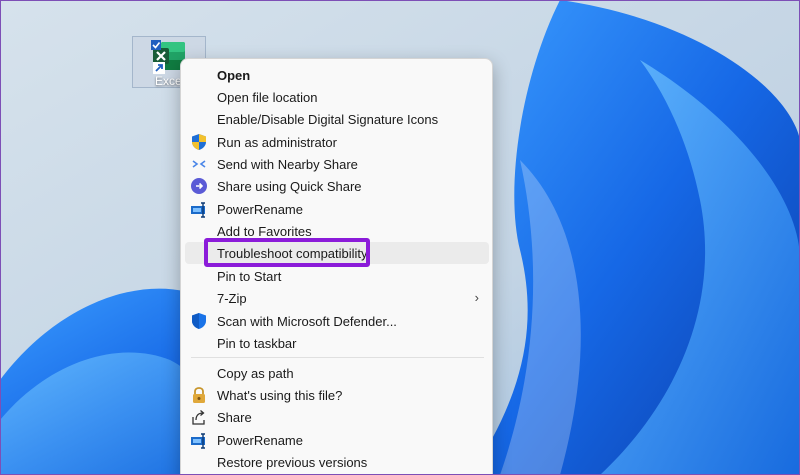 The width and height of the screenshot is (800, 475). Describe the element at coordinates (289, 186) in the screenshot. I see `menu-item-label: Share using Quick Share` at that location.